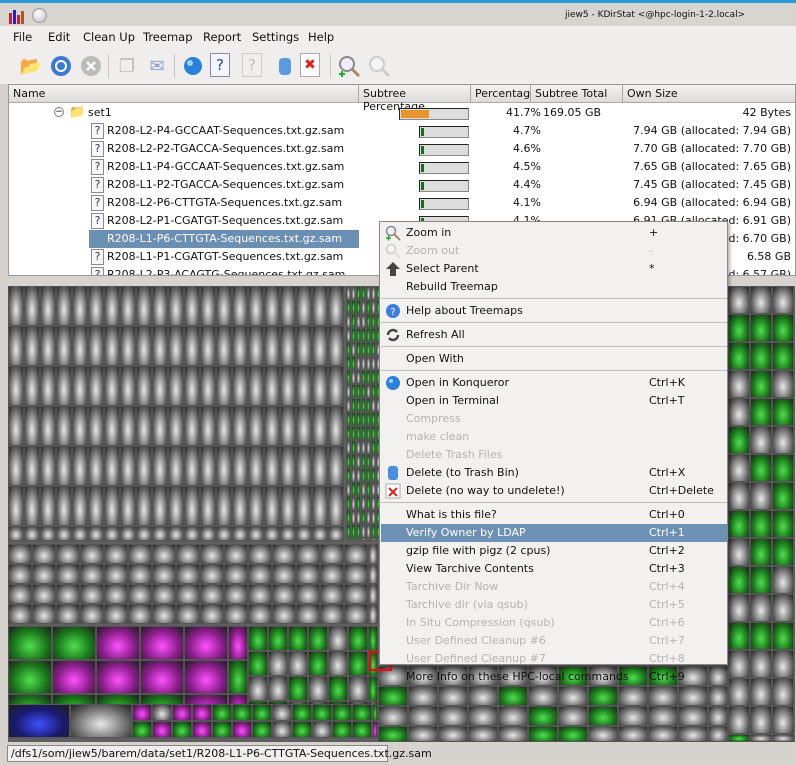 The height and width of the screenshot is (765, 796). What do you see at coordinates (157, 66) in the screenshot?
I see `mail-icon: ✉` at bounding box center [157, 66].